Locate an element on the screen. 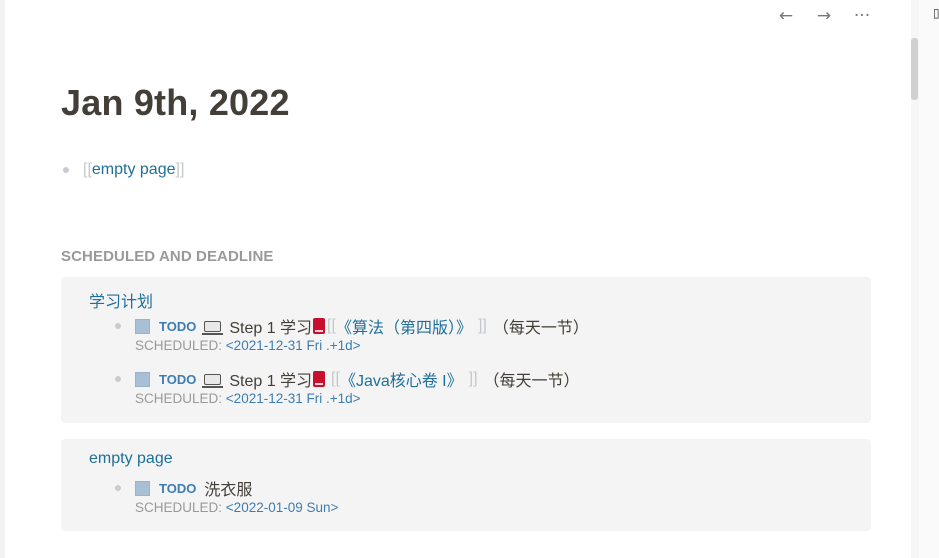 The image size is (939, 558). page-block: [[ empty page ]] is located at coordinates (123, 170).